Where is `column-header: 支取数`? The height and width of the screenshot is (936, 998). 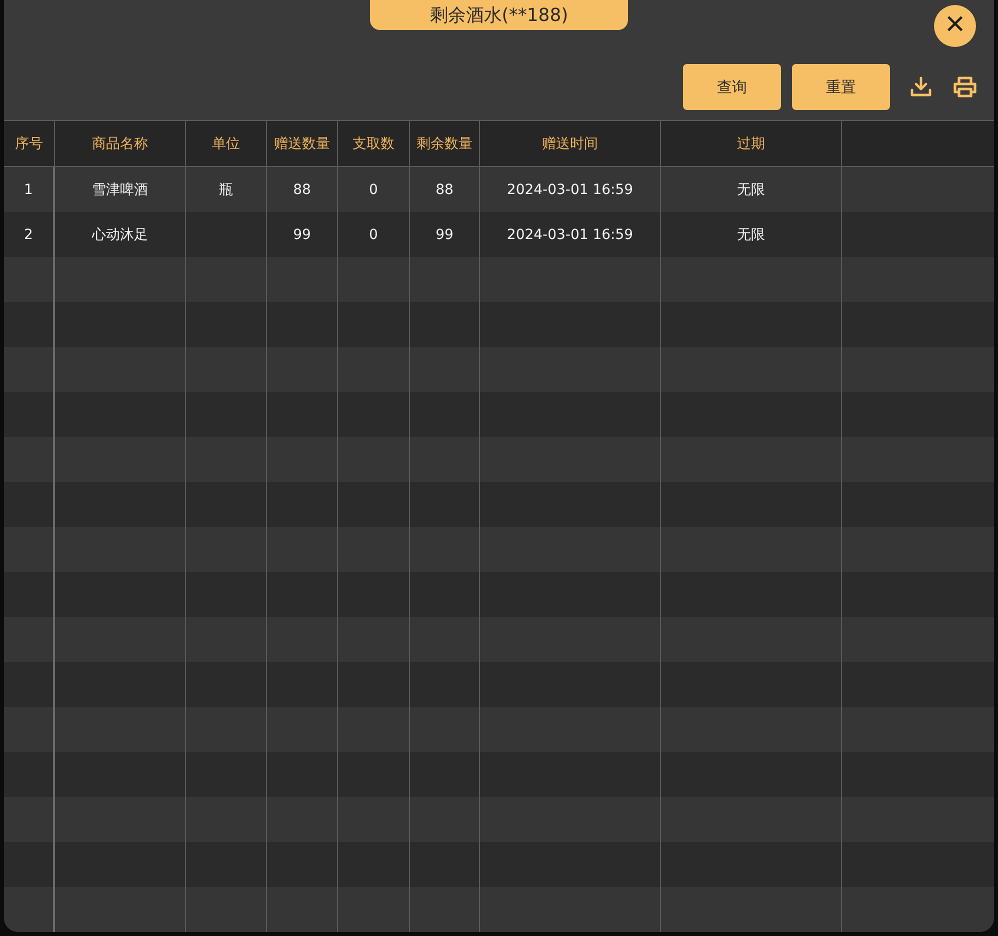
column-header: 支取数 is located at coordinates (374, 144).